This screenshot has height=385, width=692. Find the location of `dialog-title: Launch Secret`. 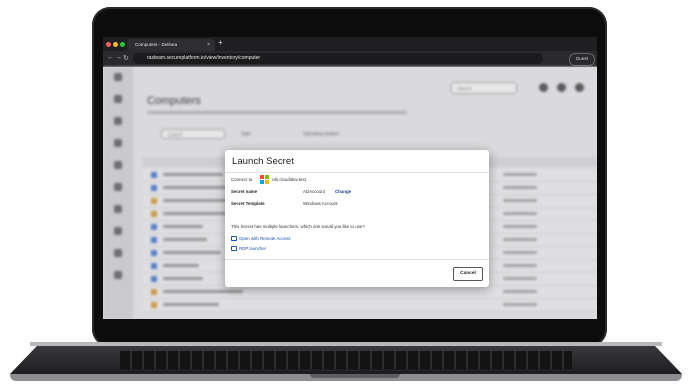

dialog-title: Launch Secret is located at coordinates (263, 161).